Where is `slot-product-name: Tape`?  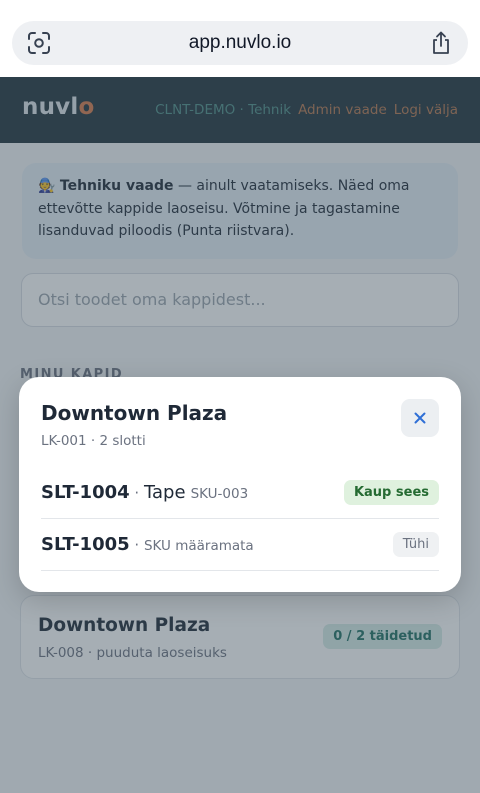
slot-product-name: Tape is located at coordinates (164, 492).